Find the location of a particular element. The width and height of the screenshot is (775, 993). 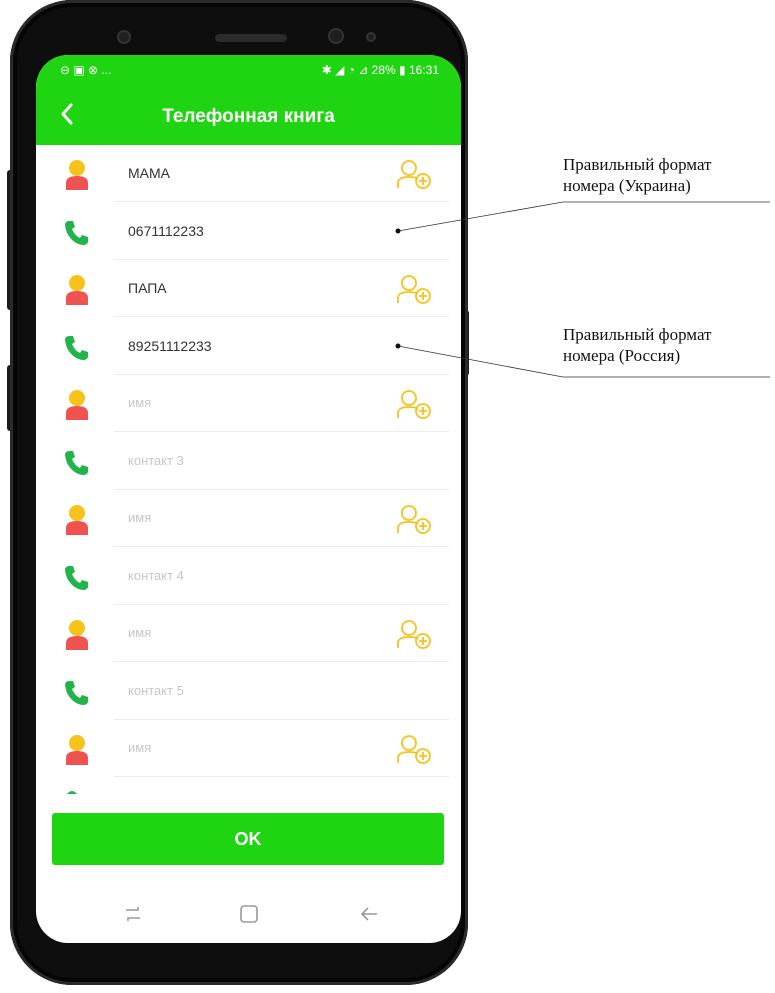

leader-dot-russia is located at coordinates (398, 346).